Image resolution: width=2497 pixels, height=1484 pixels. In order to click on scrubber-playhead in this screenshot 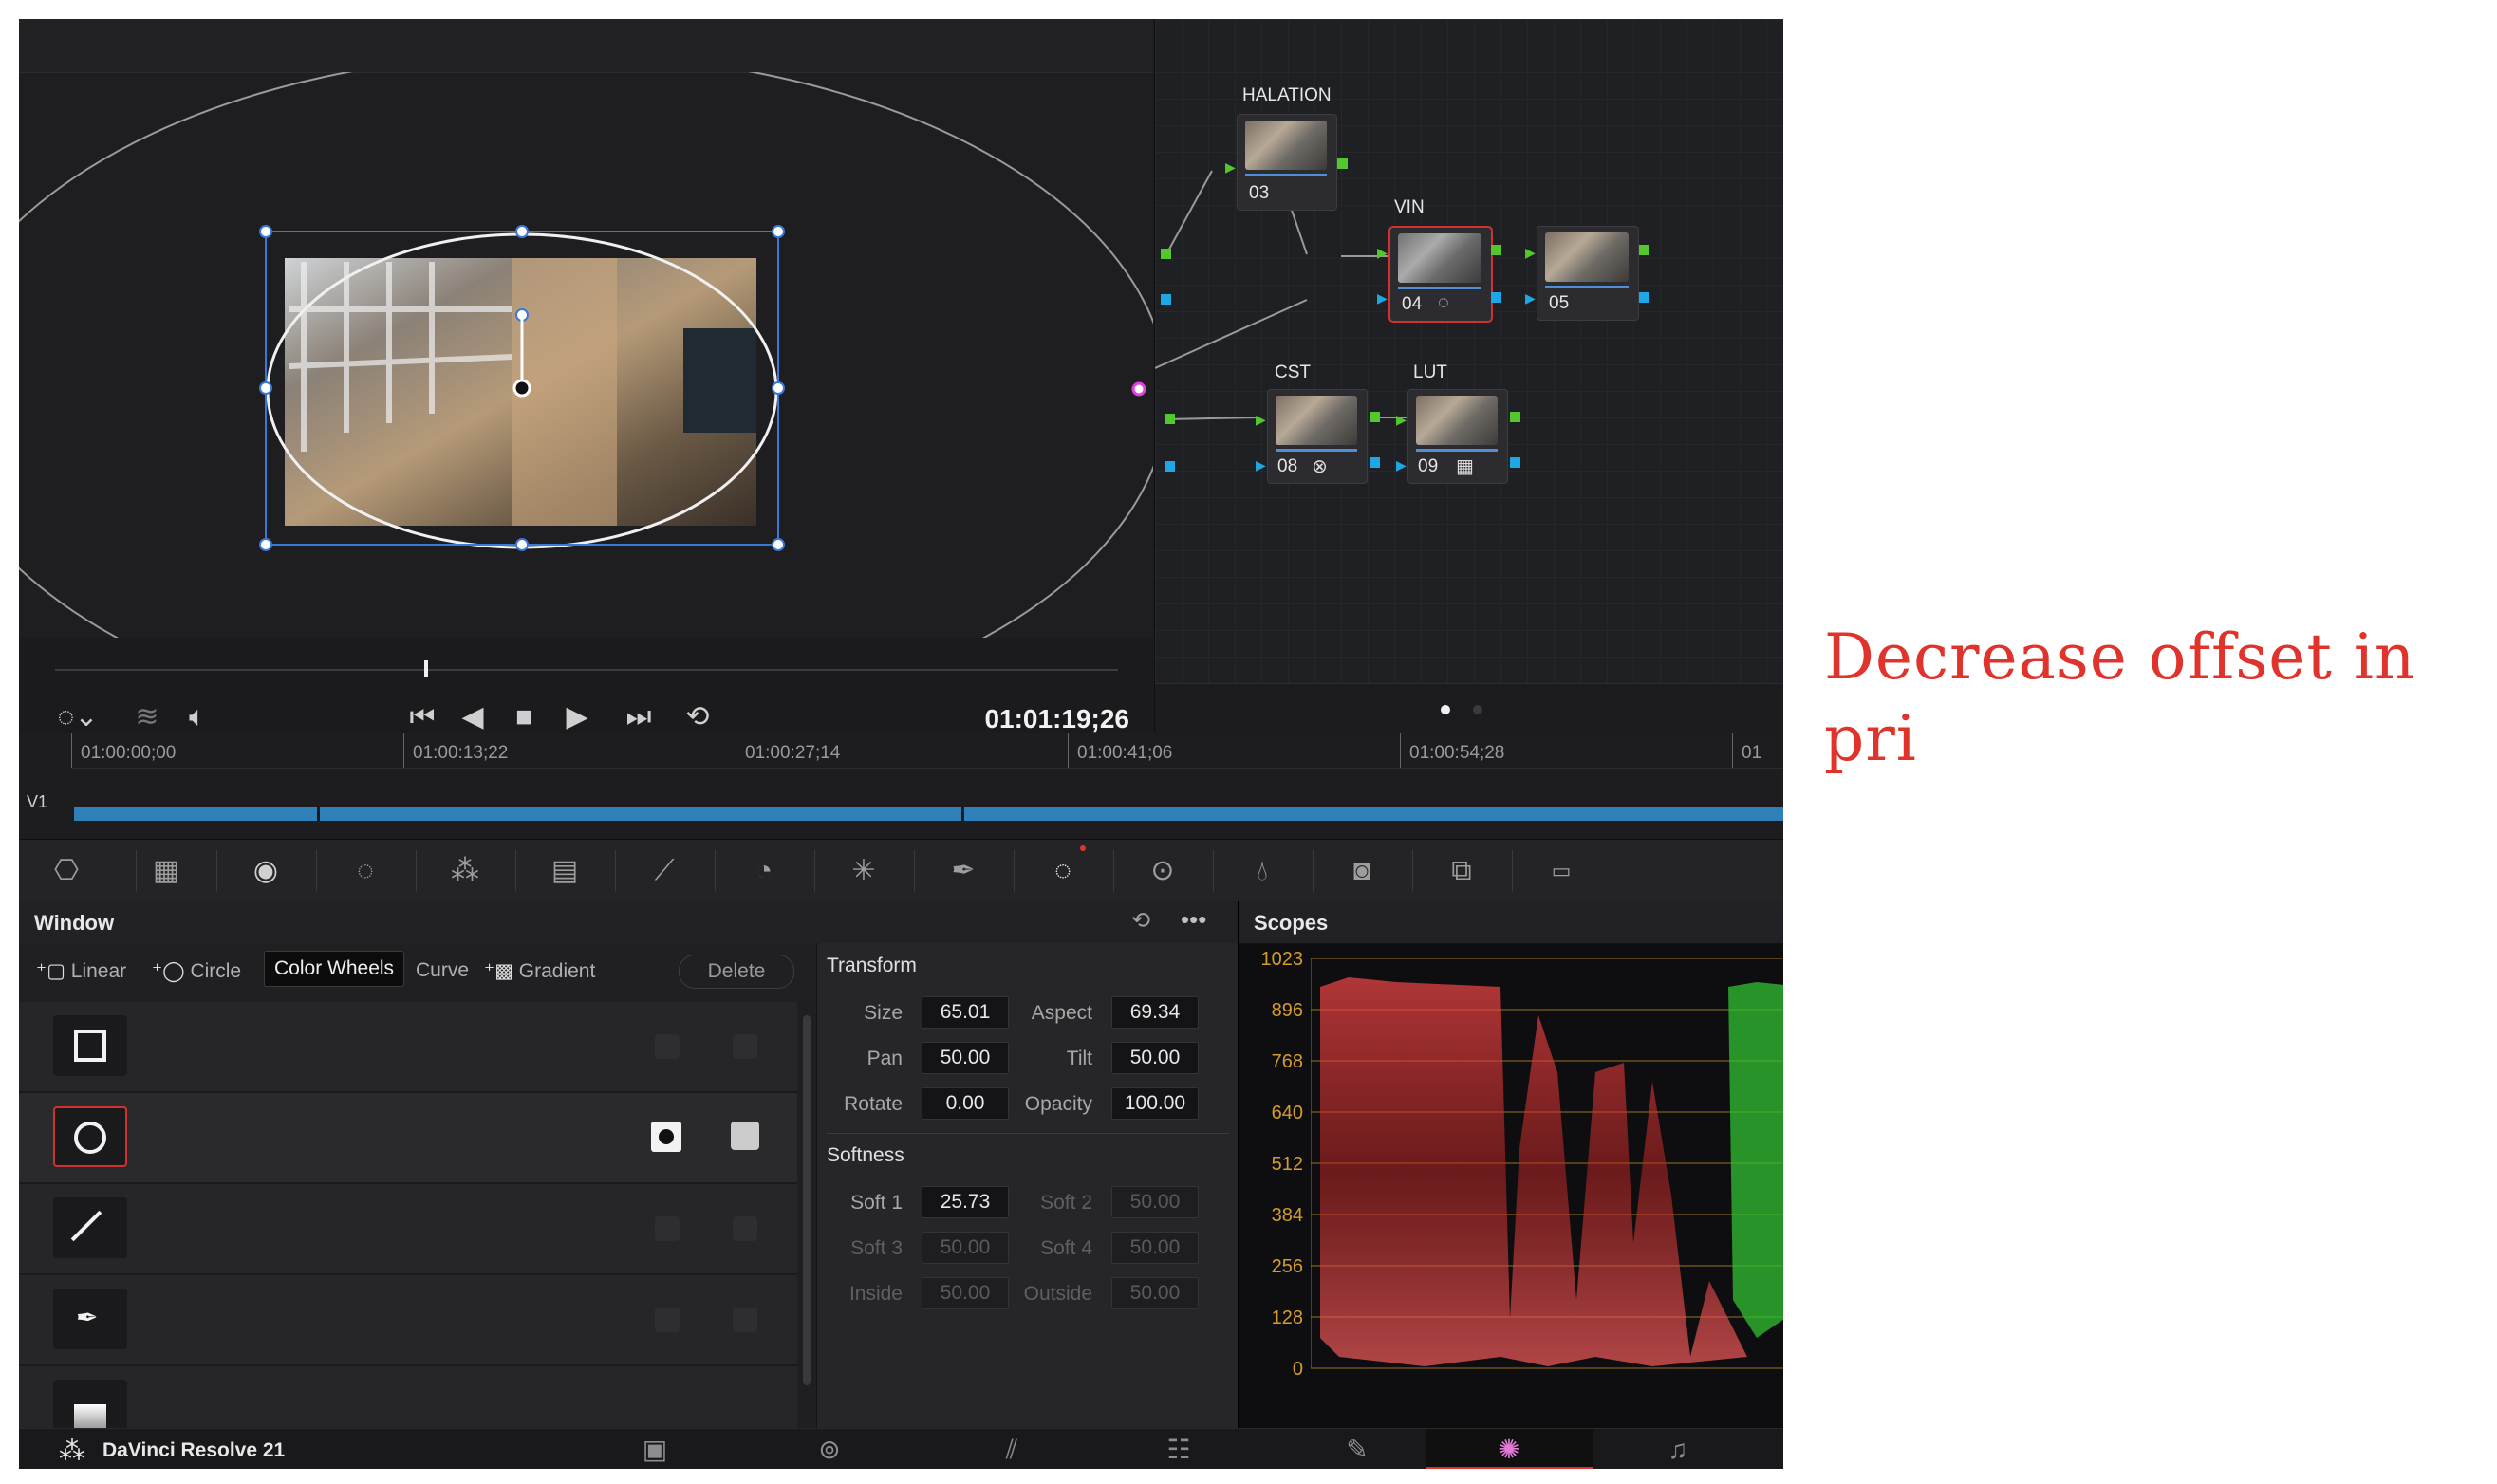, I will do `click(426, 668)`.